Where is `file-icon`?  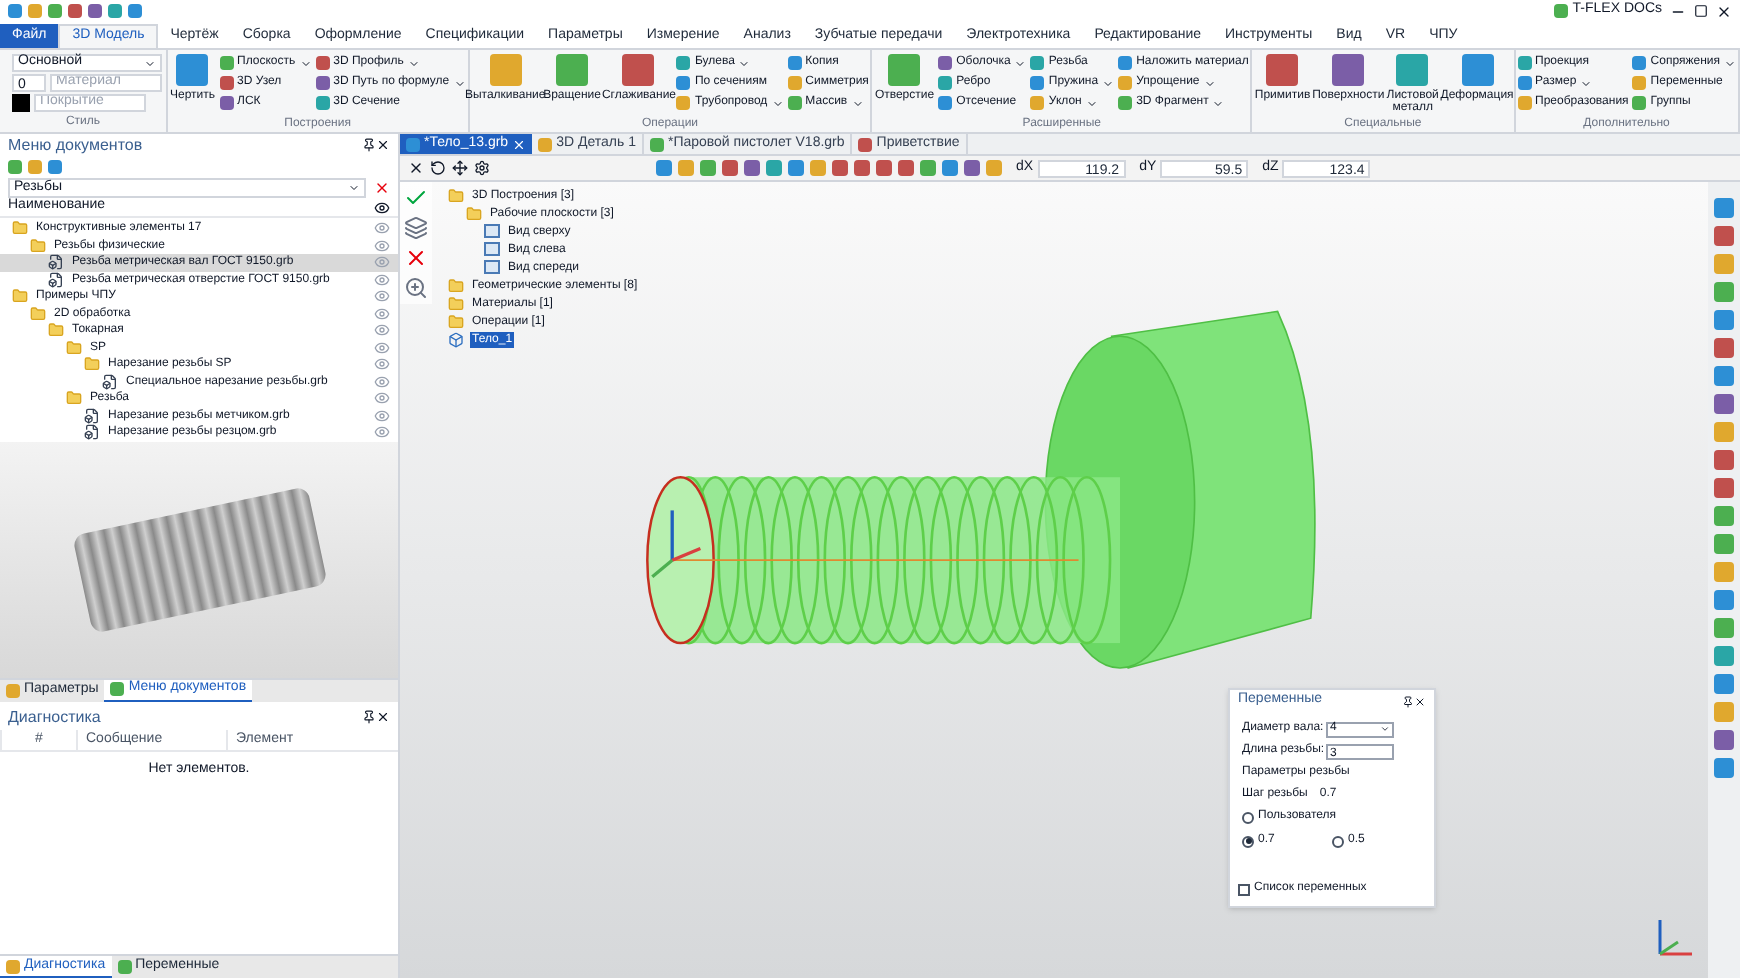
file-icon is located at coordinates (110, 381).